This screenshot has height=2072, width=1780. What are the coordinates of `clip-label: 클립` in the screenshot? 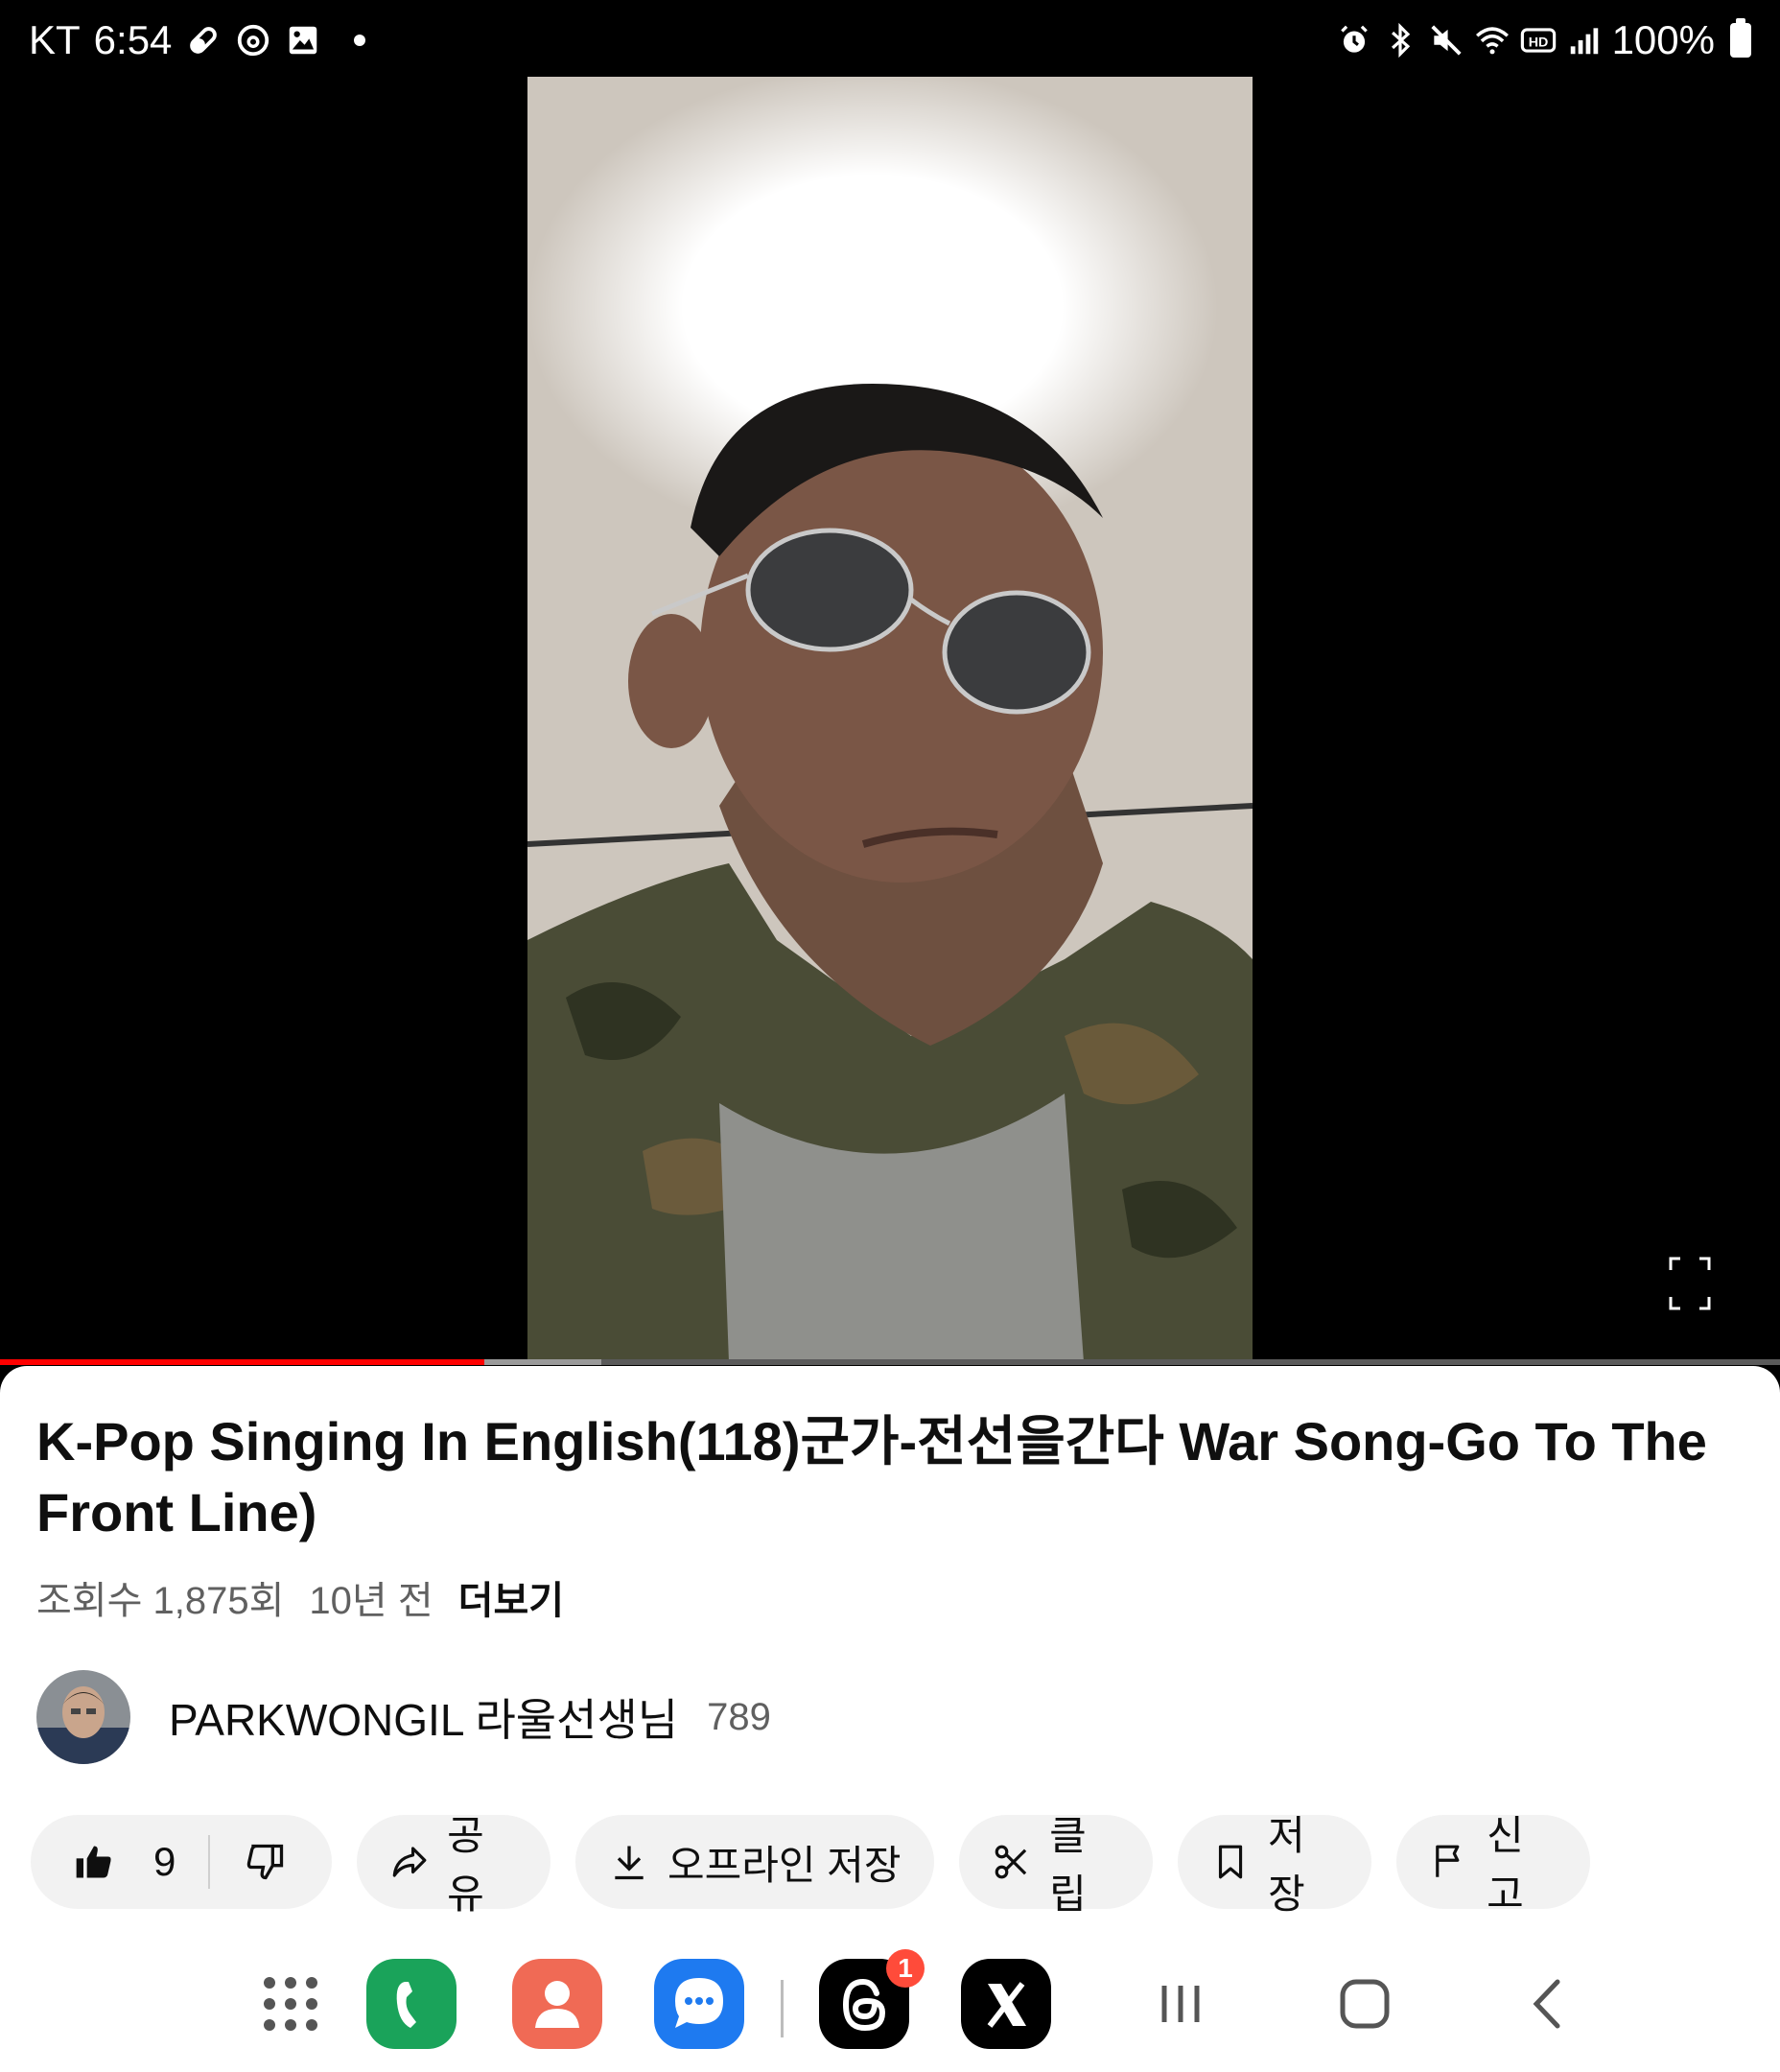 It's located at (1068, 1865).